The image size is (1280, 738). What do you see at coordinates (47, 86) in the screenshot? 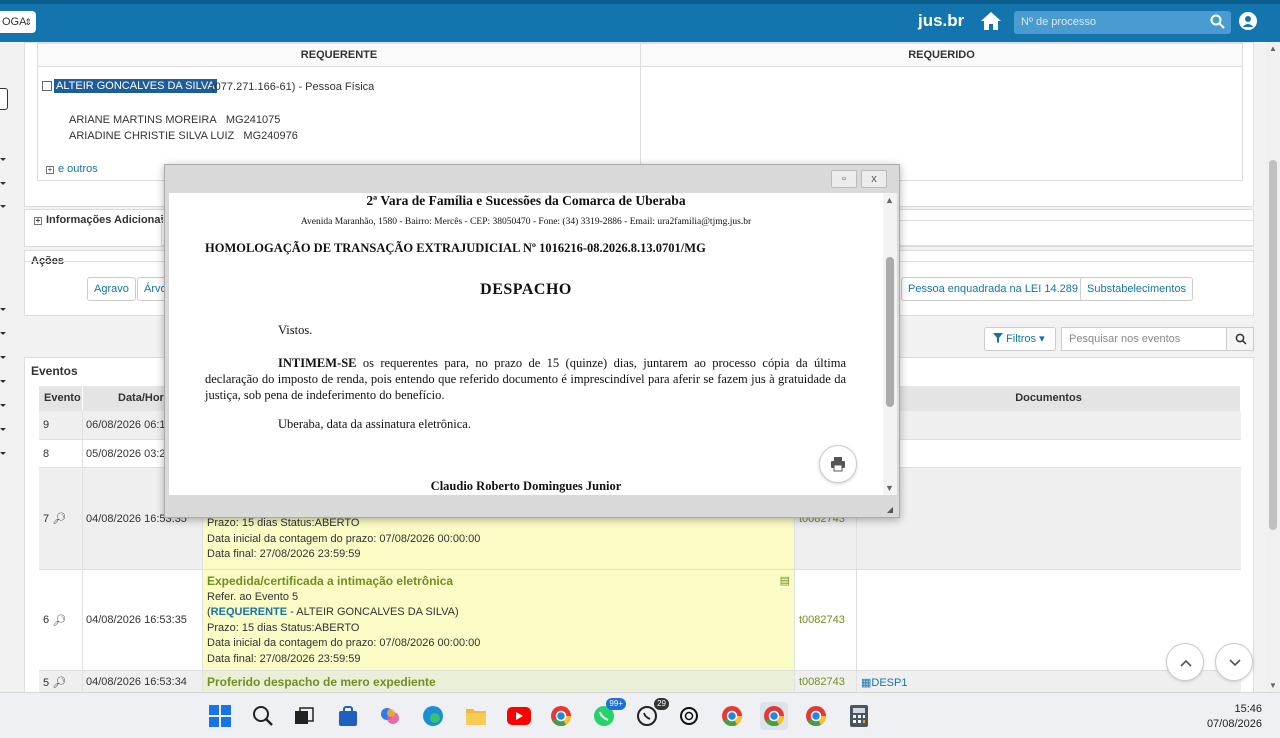
I see `person-card-icon` at bounding box center [47, 86].